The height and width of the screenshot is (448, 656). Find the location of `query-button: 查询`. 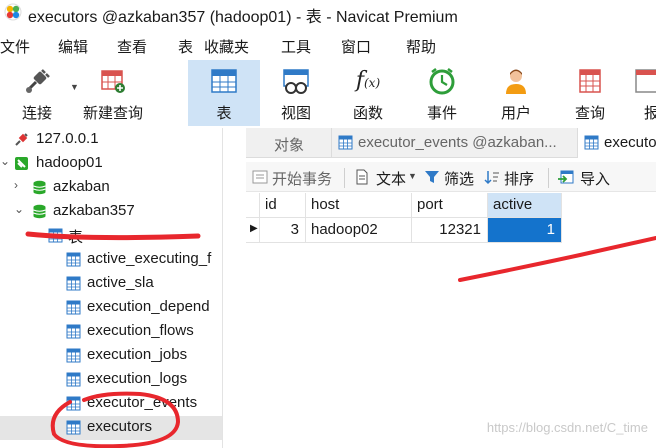

query-button: 查询 is located at coordinates (590, 93).